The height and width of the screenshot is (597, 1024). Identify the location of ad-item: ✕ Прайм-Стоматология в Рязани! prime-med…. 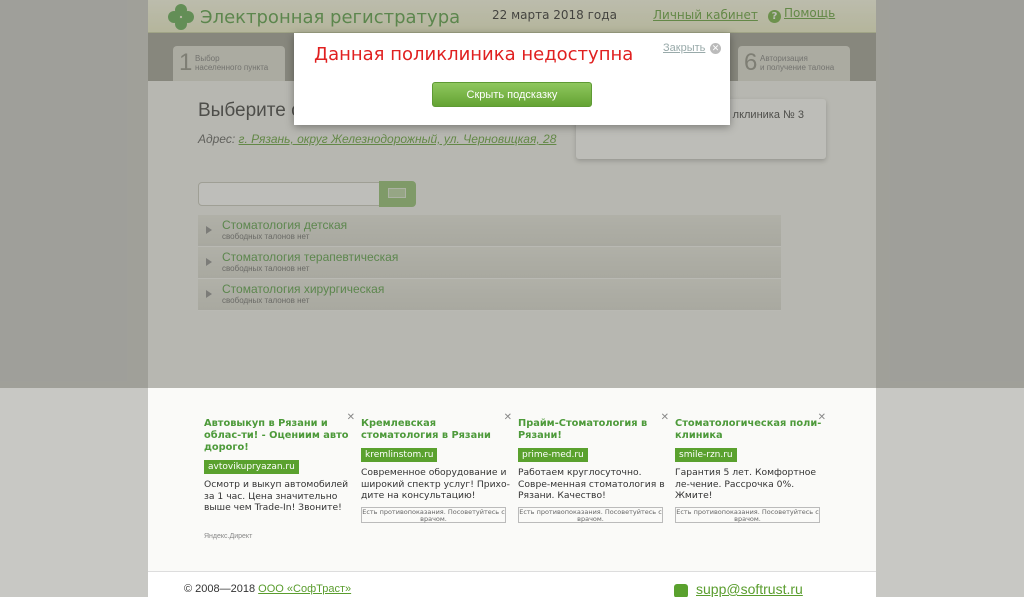
(593, 467).